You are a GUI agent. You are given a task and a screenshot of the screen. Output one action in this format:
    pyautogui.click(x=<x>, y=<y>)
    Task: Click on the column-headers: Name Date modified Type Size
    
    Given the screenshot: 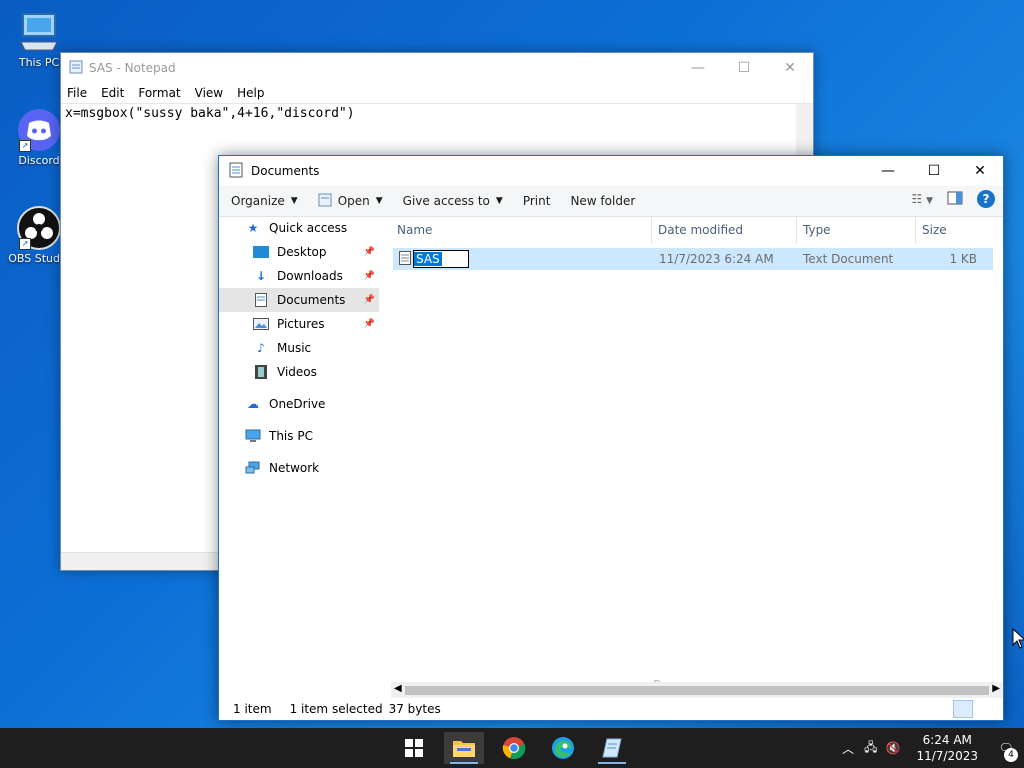 What is the action you would take?
    pyautogui.click(x=697, y=230)
    